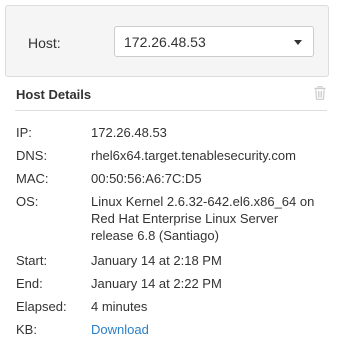 The height and width of the screenshot is (354, 343). What do you see at coordinates (32, 178) in the screenshot?
I see `mac-label: MAC:` at bounding box center [32, 178].